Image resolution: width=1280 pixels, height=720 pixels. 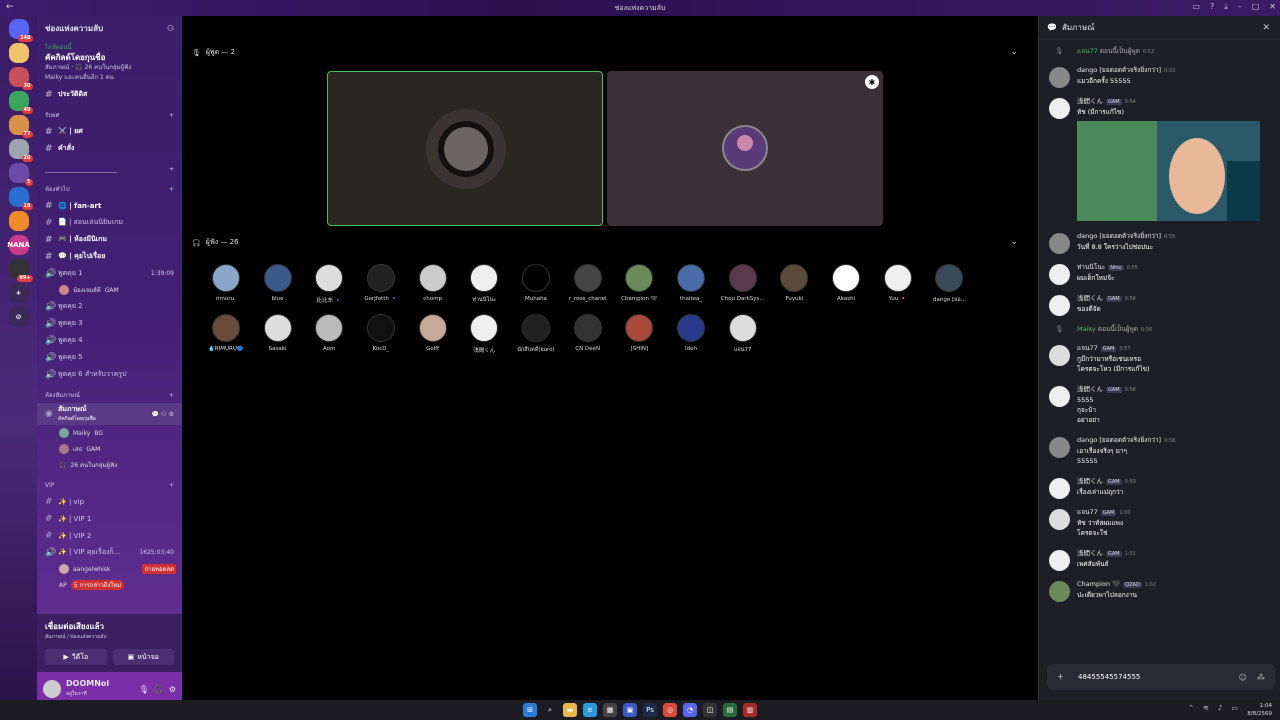 What do you see at coordinates (846, 289) in the screenshot?
I see `listener: Akashi` at bounding box center [846, 289].